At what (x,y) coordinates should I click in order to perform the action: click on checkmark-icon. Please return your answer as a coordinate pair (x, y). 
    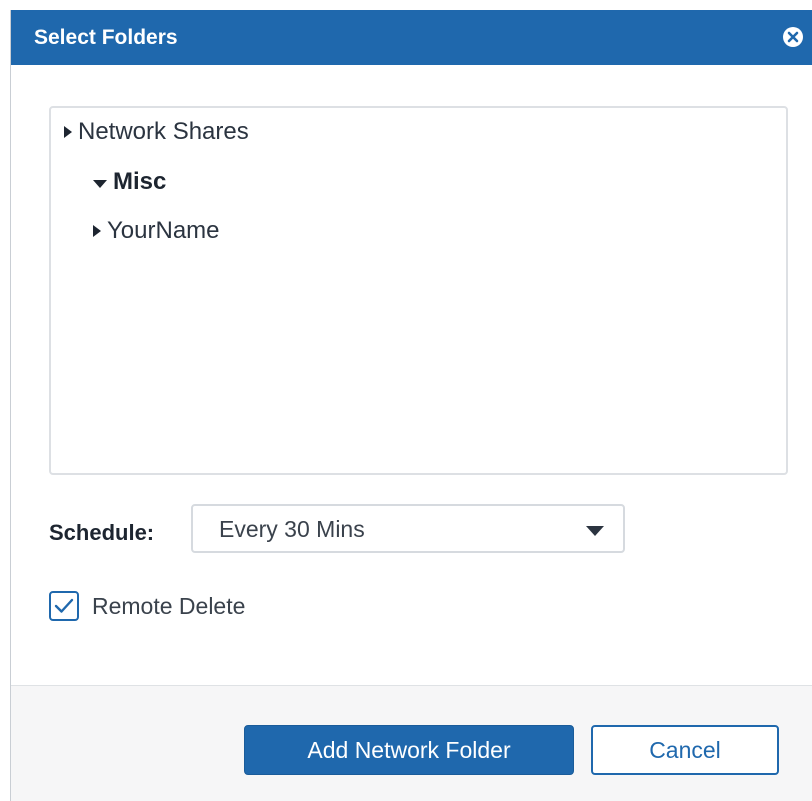
    Looking at the image, I should click on (64, 605).